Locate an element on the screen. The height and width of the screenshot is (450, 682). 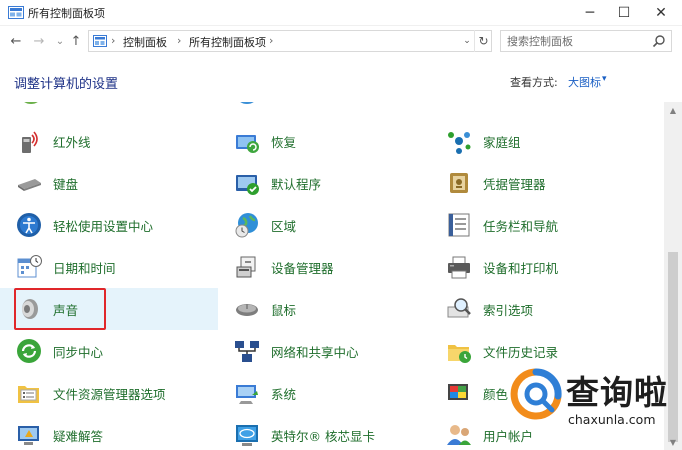
item-devices-printers: 设备和打印机 is located at coordinates (539, 267).